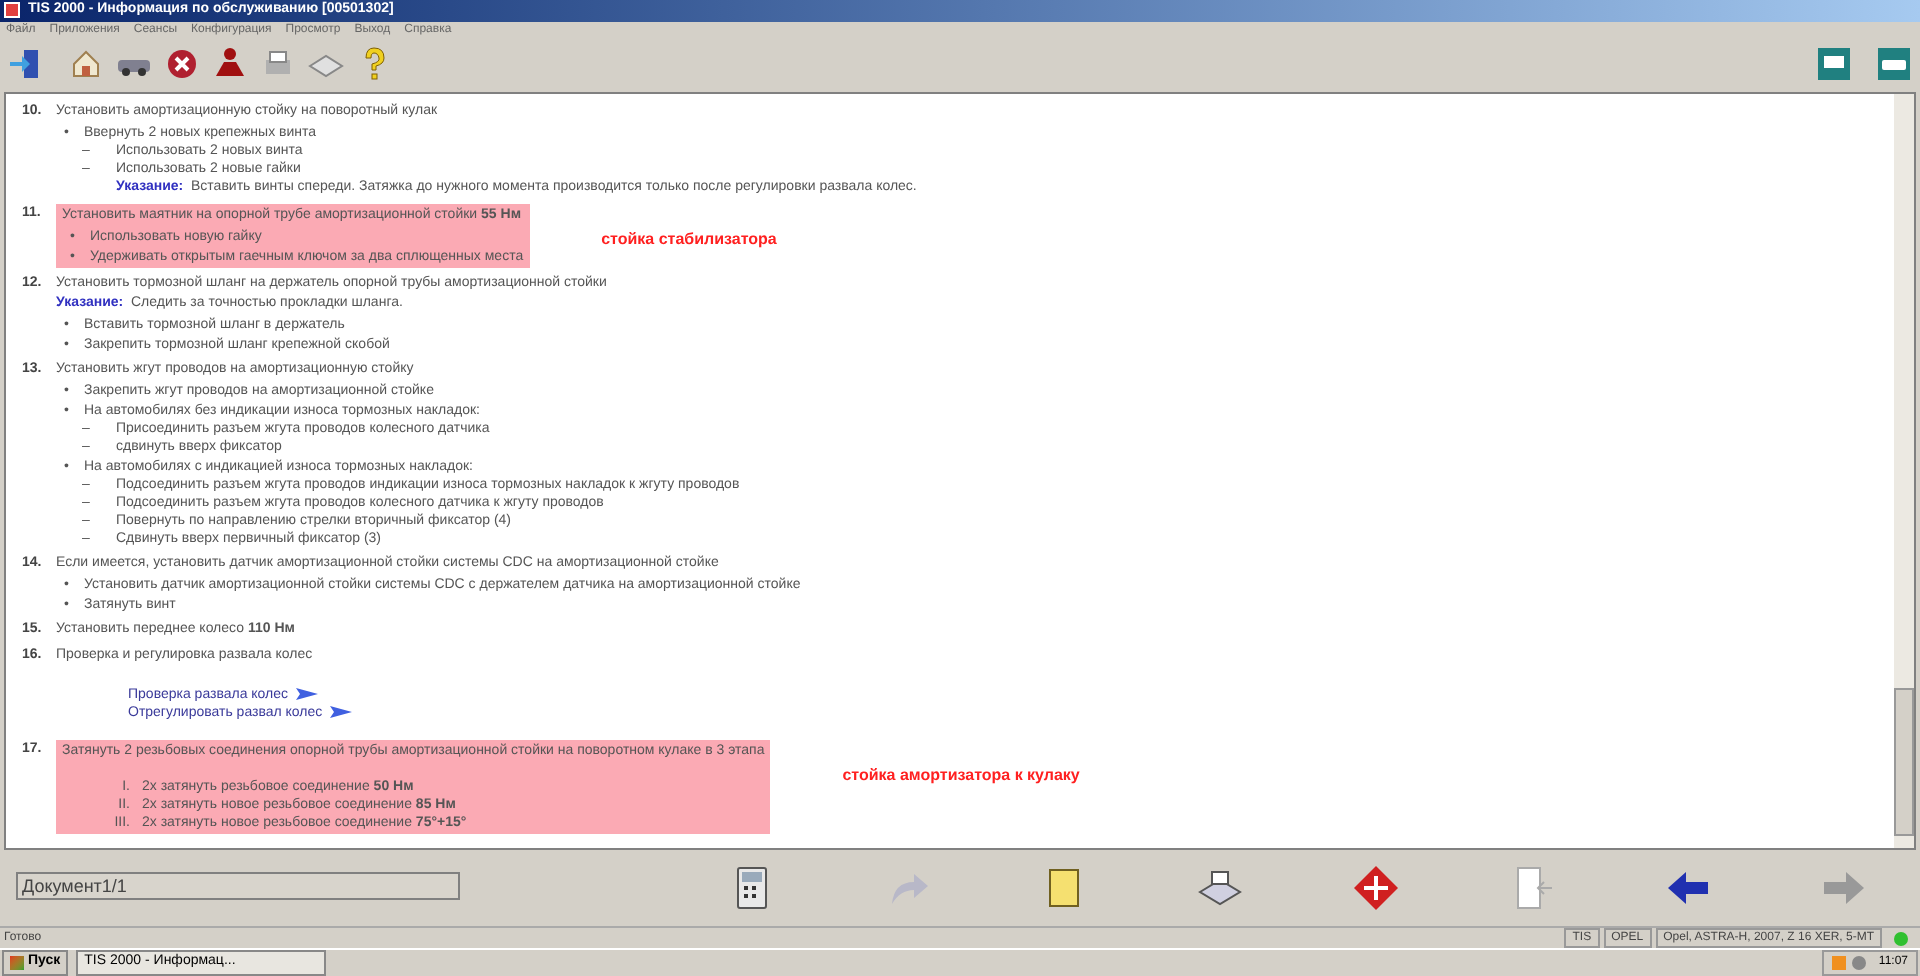  I want to click on windows-logo-icon, so click(17, 963).